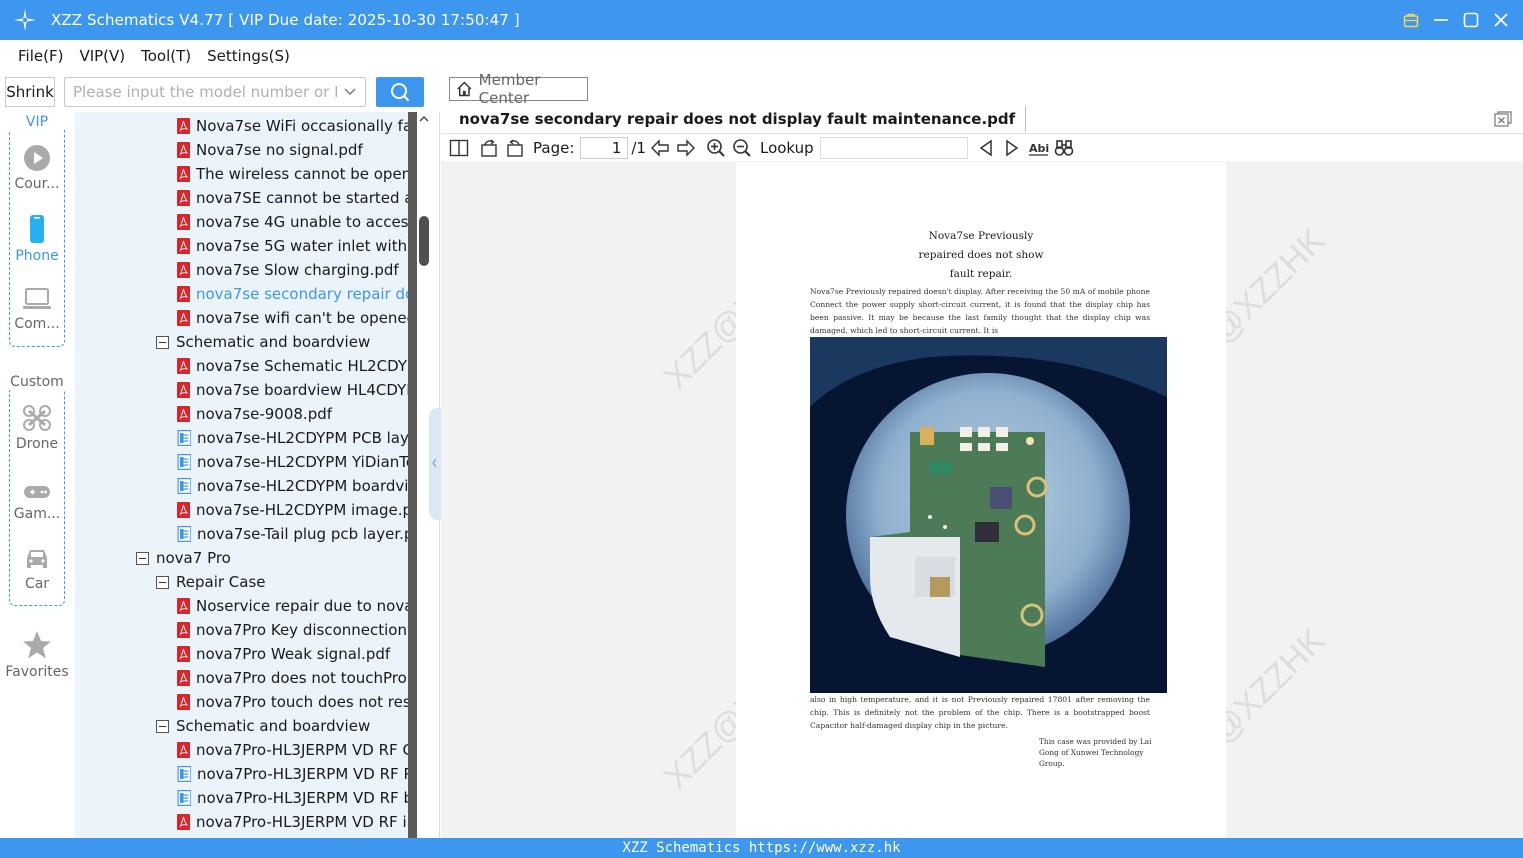  Describe the element at coordinates (37, 569) in the screenshot. I see `rail-item-car: Car` at that location.